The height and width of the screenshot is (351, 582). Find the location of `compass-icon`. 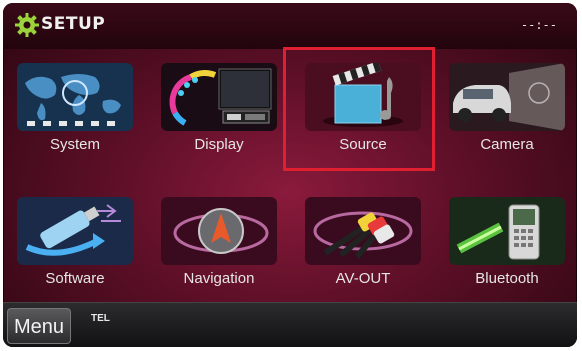

compass-icon is located at coordinates (219, 231).